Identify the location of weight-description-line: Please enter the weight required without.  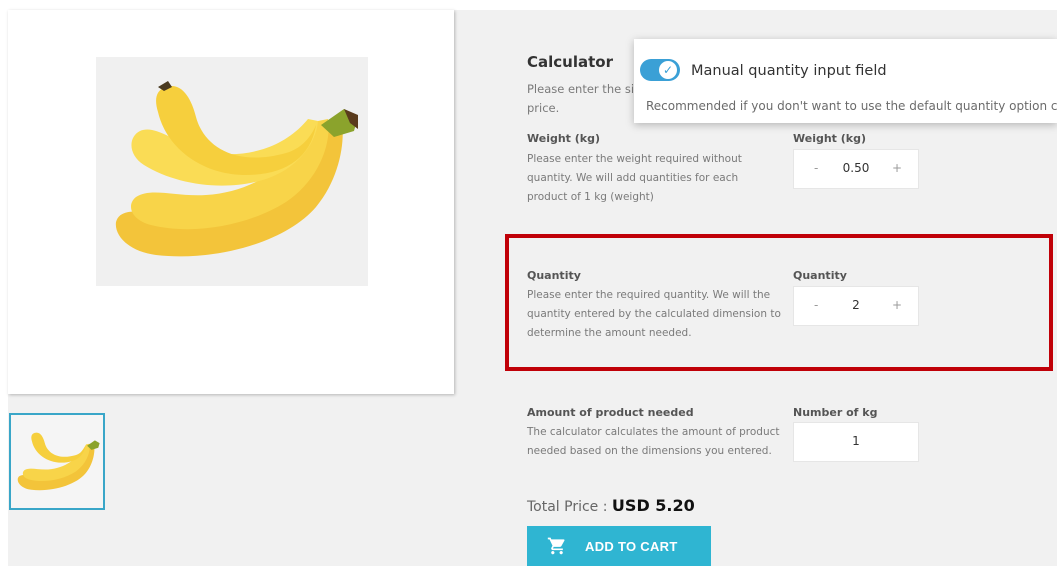
(634, 159).